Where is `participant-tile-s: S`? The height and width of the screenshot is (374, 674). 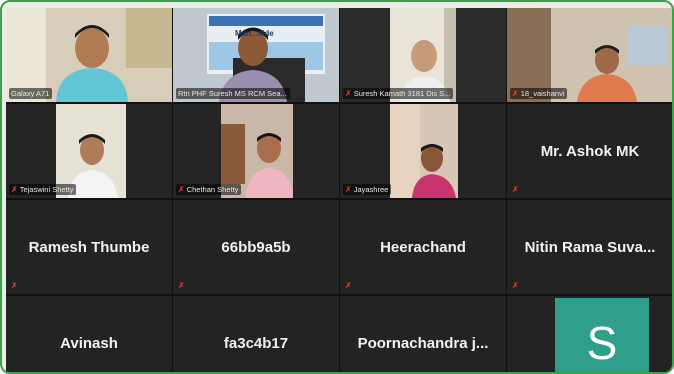 participant-tile-s: S is located at coordinates (589, 334).